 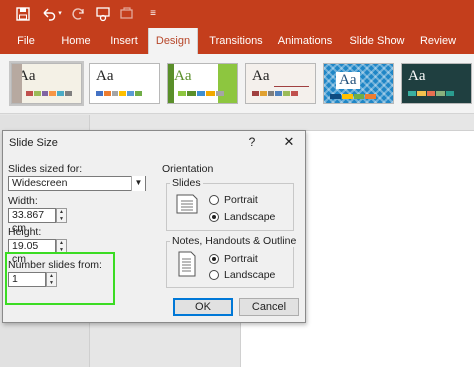 What do you see at coordinates (305, 41) in the screenshot?
I see `tab-animations: Animations` at bounding box center [305, 41].